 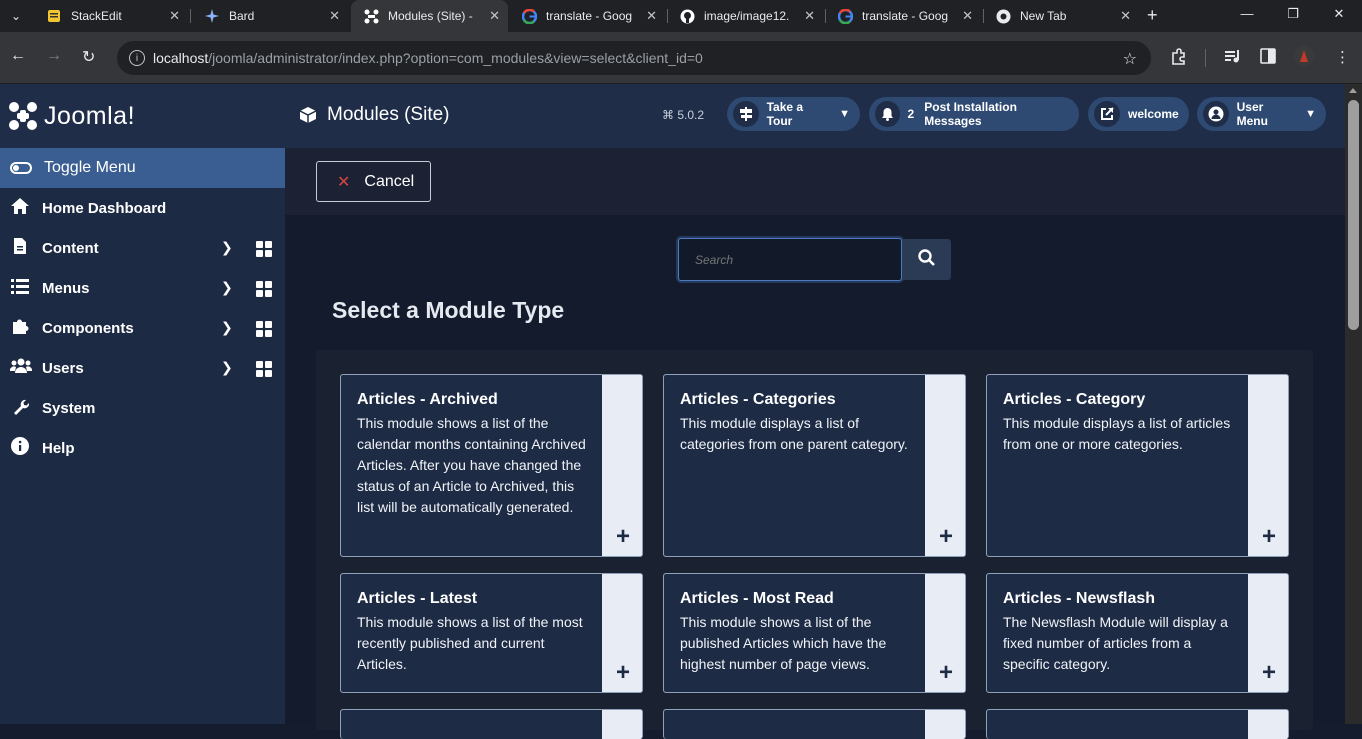 I want to click on media-control-icon, so click(x=1232, y=58).